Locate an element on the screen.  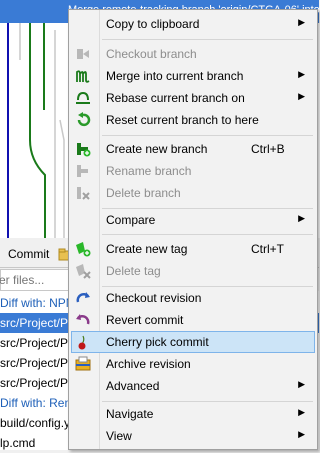
menu-item-rebase-current-branch-on: Rebase current branch on ▶ is located at coordinates (193, 98).